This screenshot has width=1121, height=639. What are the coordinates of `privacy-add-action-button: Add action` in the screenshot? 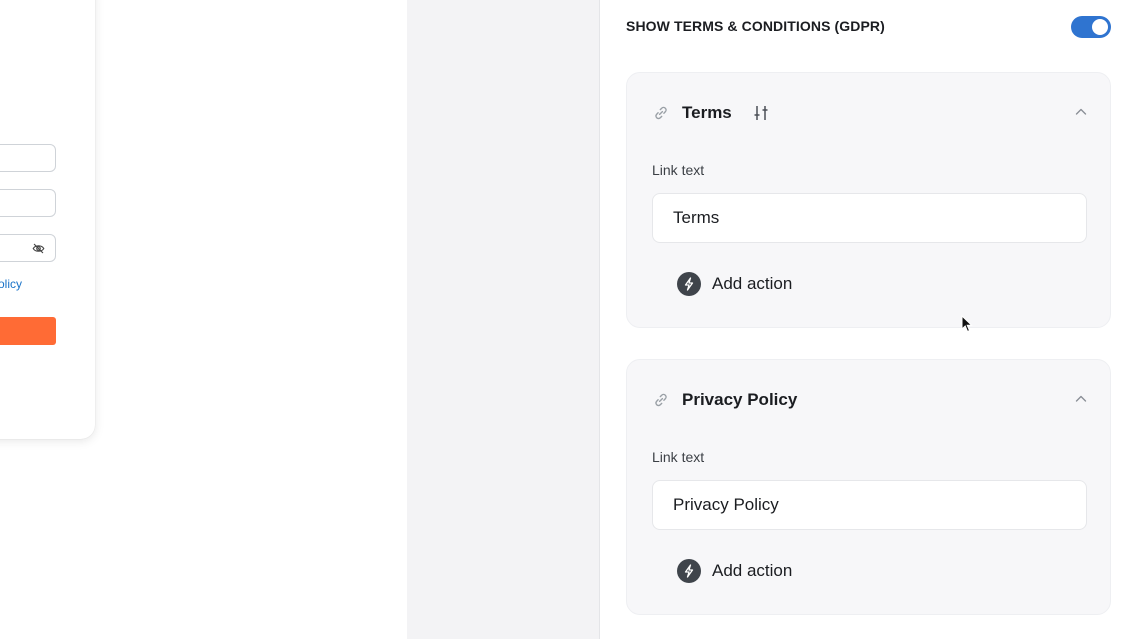 It's located at (734, 571).